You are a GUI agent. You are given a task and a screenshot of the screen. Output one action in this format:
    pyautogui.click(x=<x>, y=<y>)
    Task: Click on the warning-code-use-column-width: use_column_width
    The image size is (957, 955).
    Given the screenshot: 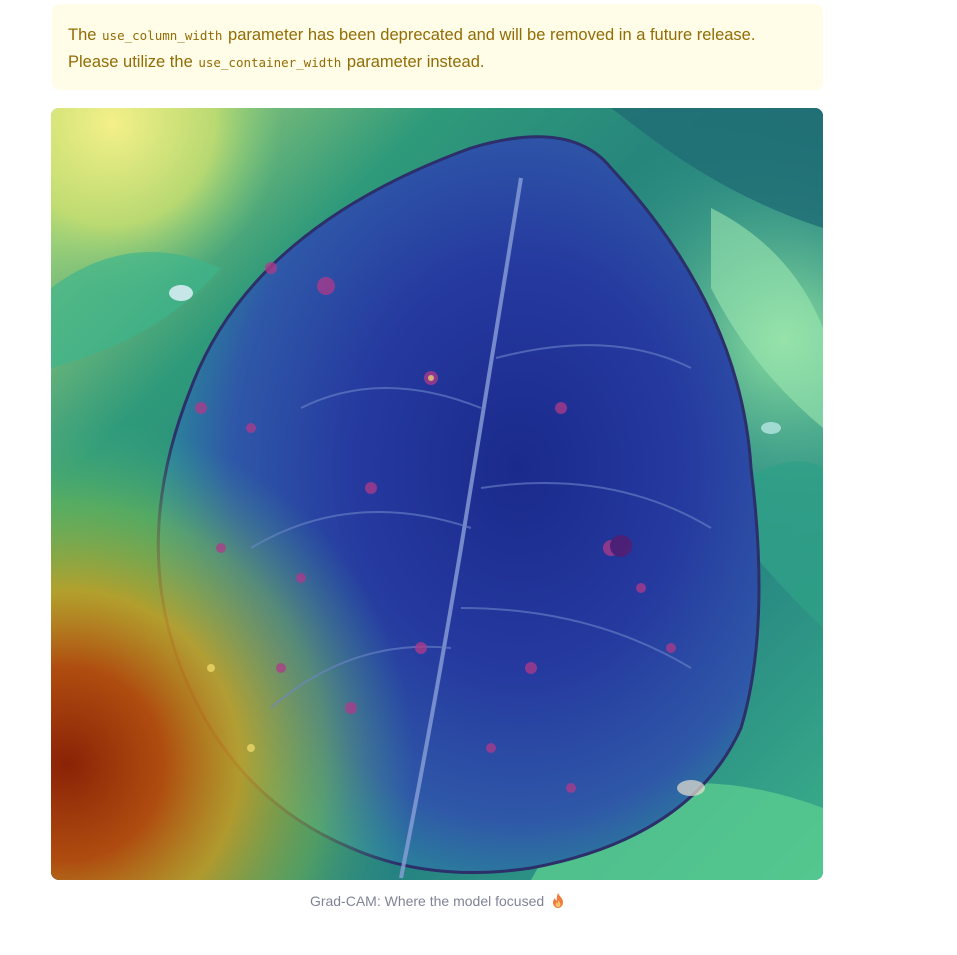 What is the action you would take?
    pyautogui.click(x=162, y=35)
    